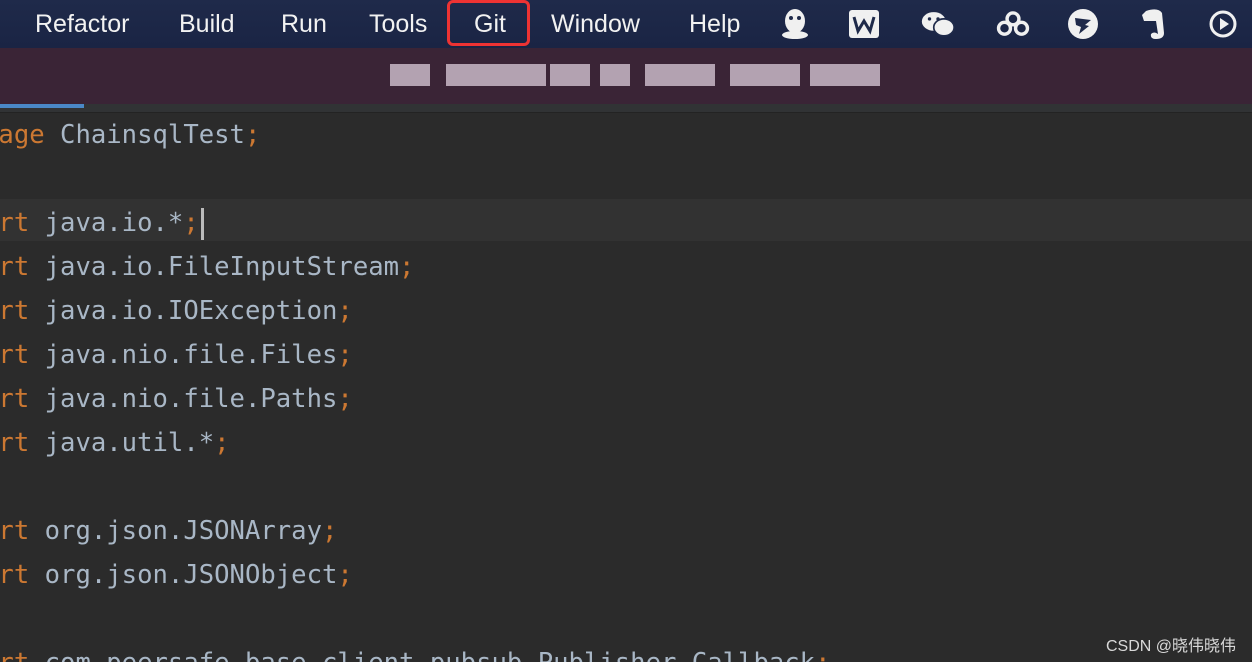  I want to click on code-text: java.util.*, so click(122, 443).